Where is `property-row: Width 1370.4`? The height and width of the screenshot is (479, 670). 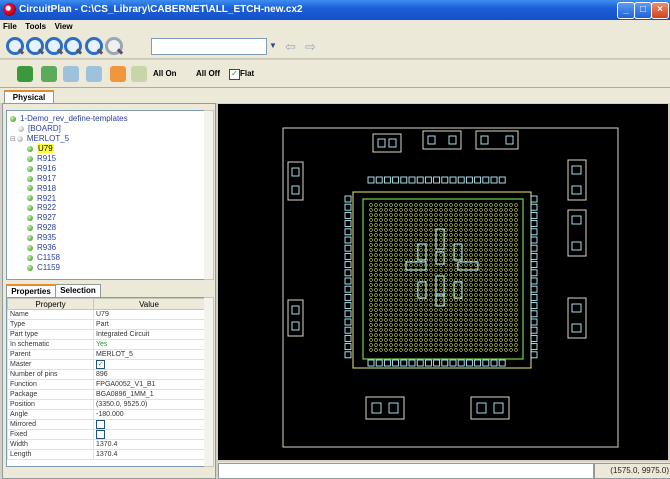
property-row: Width 1370.4 is located at coordinates (106, 444).